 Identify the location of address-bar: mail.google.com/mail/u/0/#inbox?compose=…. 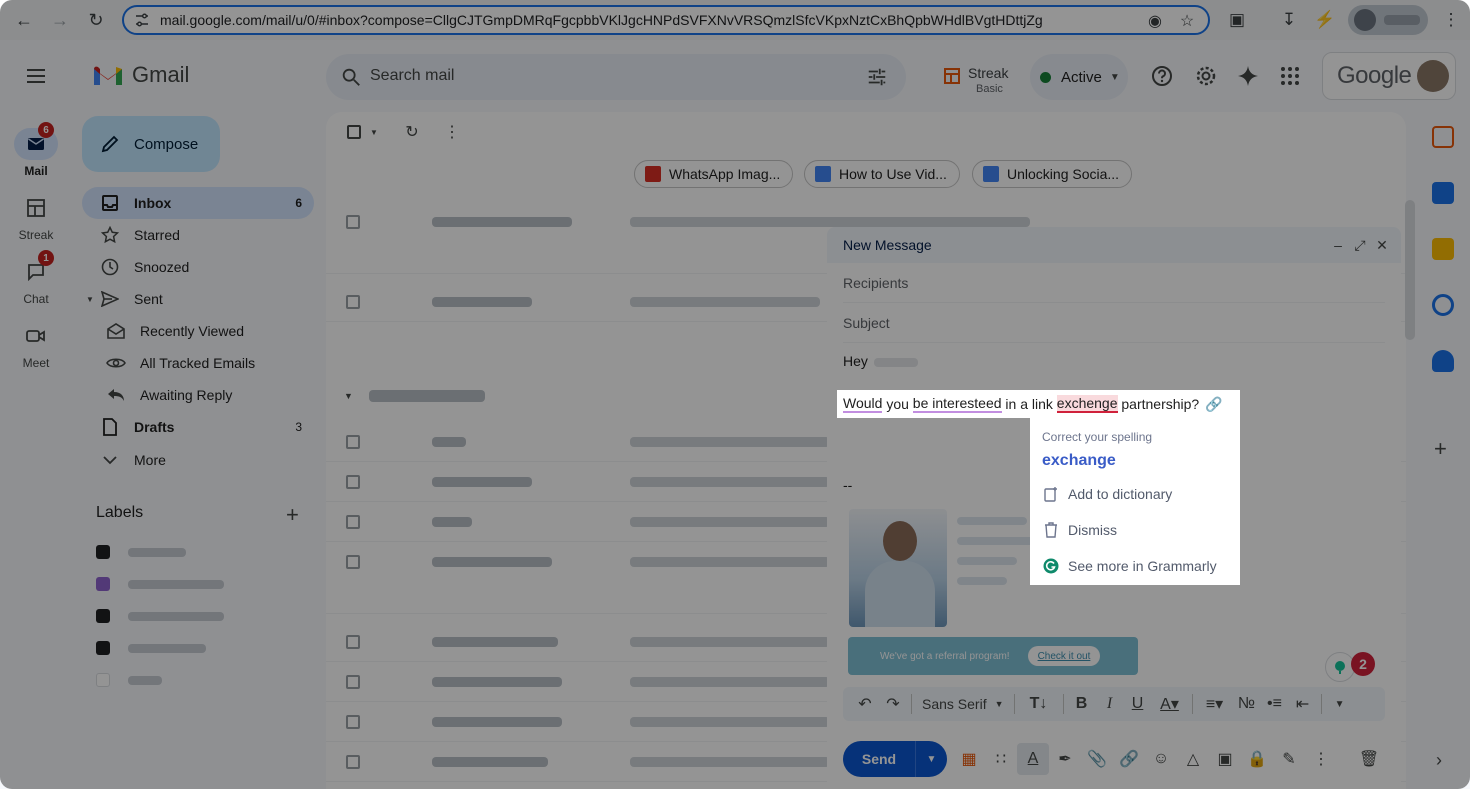
(666, 20).